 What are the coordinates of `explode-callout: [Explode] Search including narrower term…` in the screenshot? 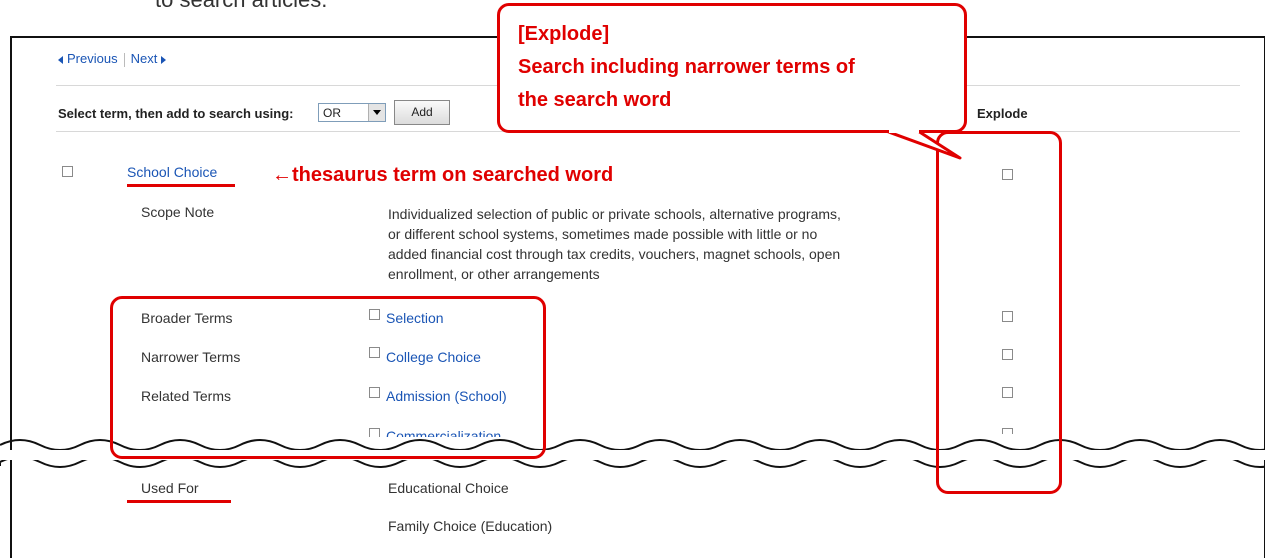 It's located at (732, 68).